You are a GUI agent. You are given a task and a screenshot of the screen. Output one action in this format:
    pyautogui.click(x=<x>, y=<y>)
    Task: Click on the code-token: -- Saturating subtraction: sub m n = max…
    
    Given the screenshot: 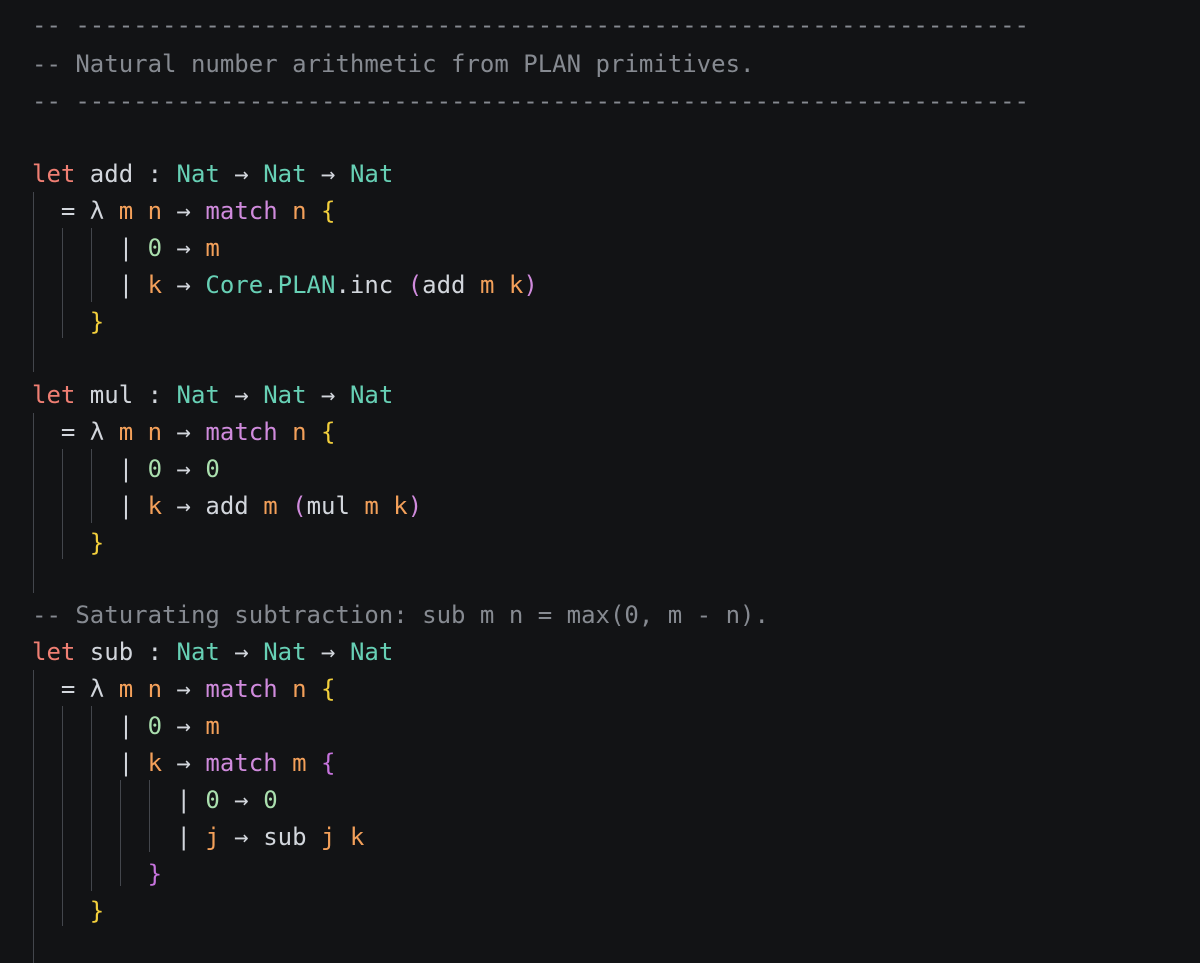 What is the action you would take?
    pyautogui.click(x=400, y=615)
    